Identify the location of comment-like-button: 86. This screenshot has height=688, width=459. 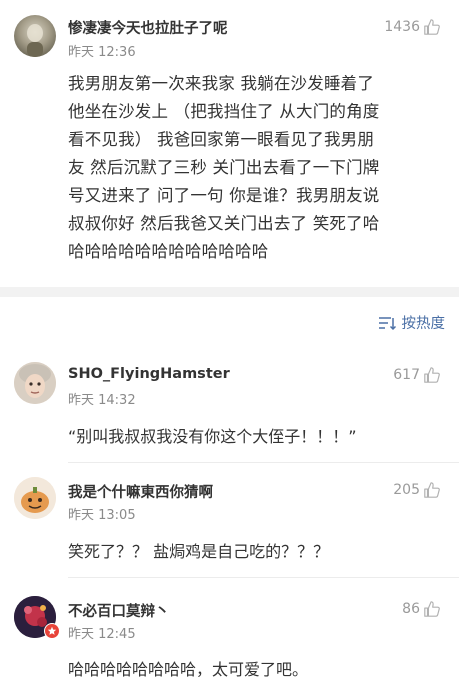
(421, 609).